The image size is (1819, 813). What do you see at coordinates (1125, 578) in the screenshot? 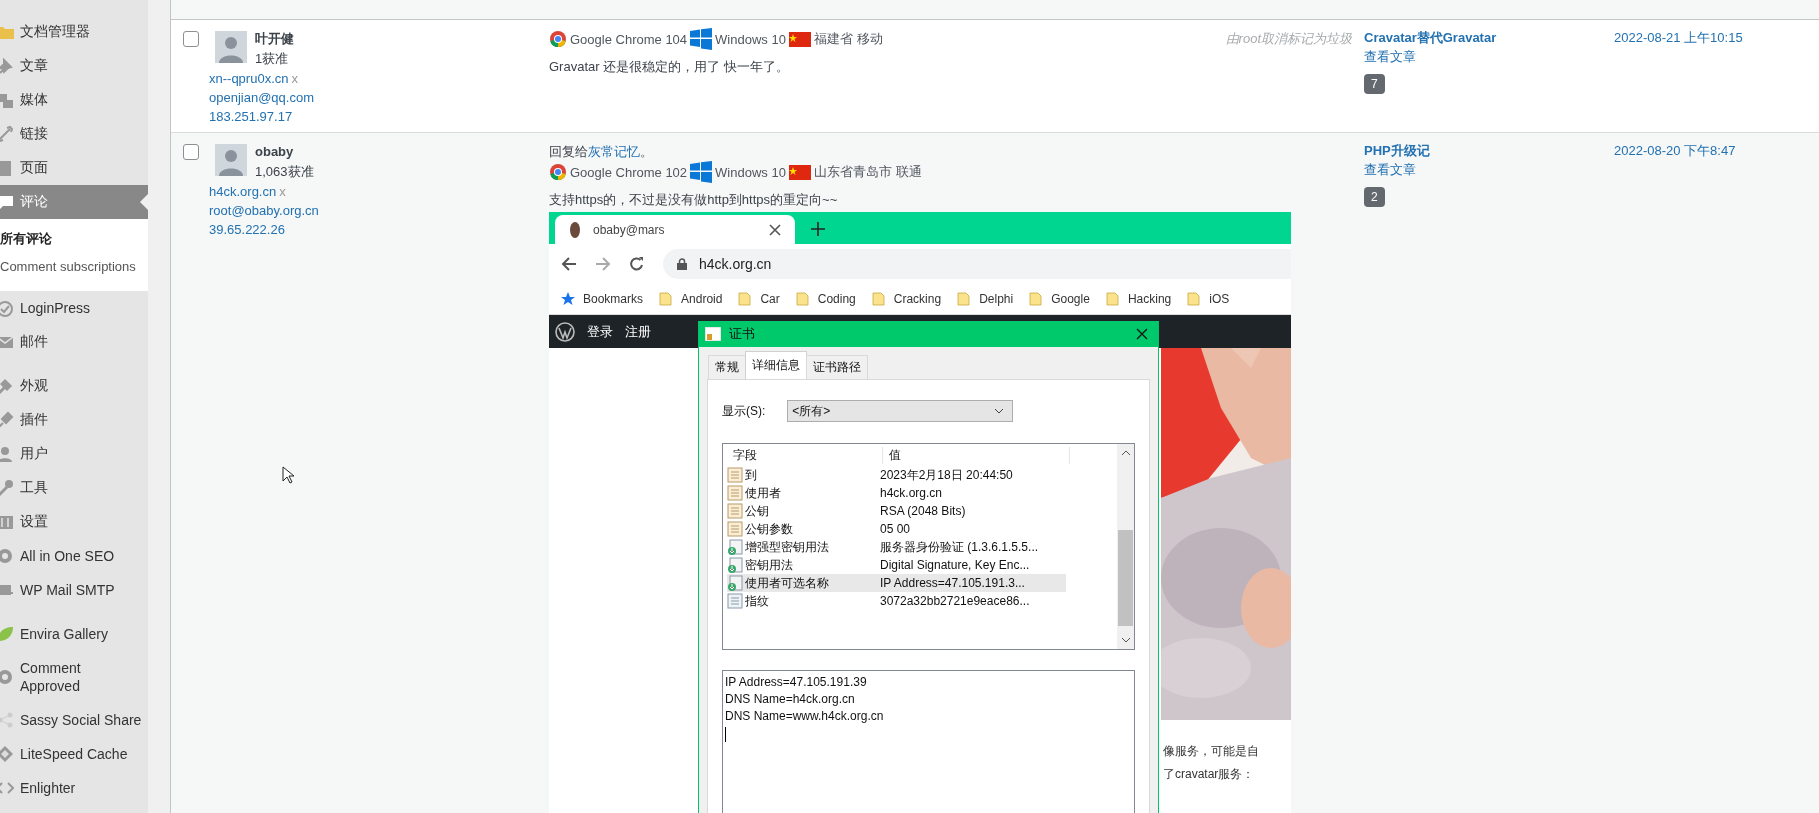
I see `scrollbar-thumb` at bounding box center [1125, 578].